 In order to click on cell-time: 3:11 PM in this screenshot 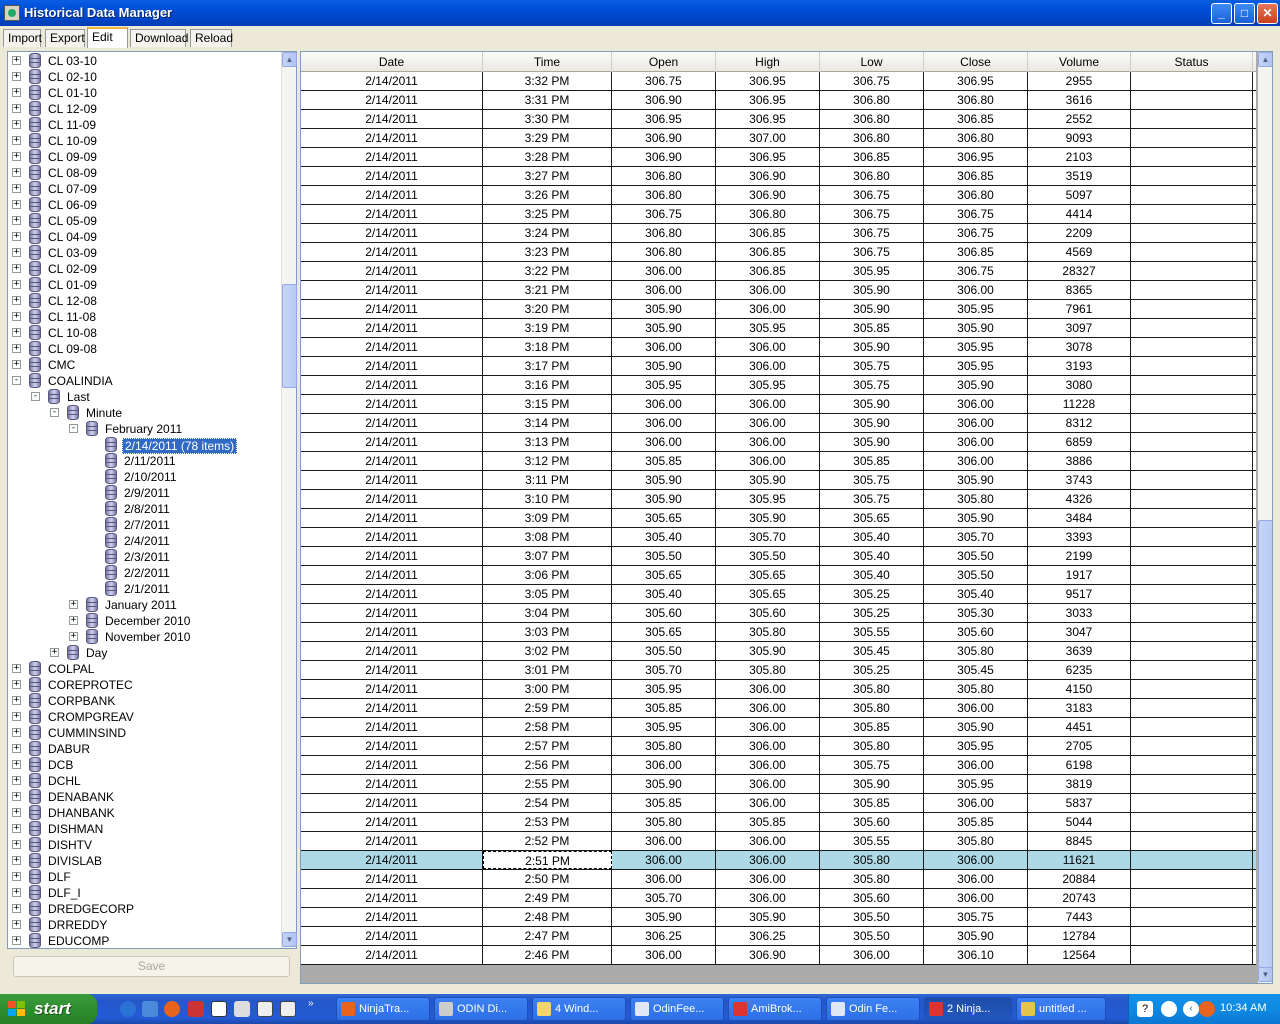, I will do `click(547, 480)`.